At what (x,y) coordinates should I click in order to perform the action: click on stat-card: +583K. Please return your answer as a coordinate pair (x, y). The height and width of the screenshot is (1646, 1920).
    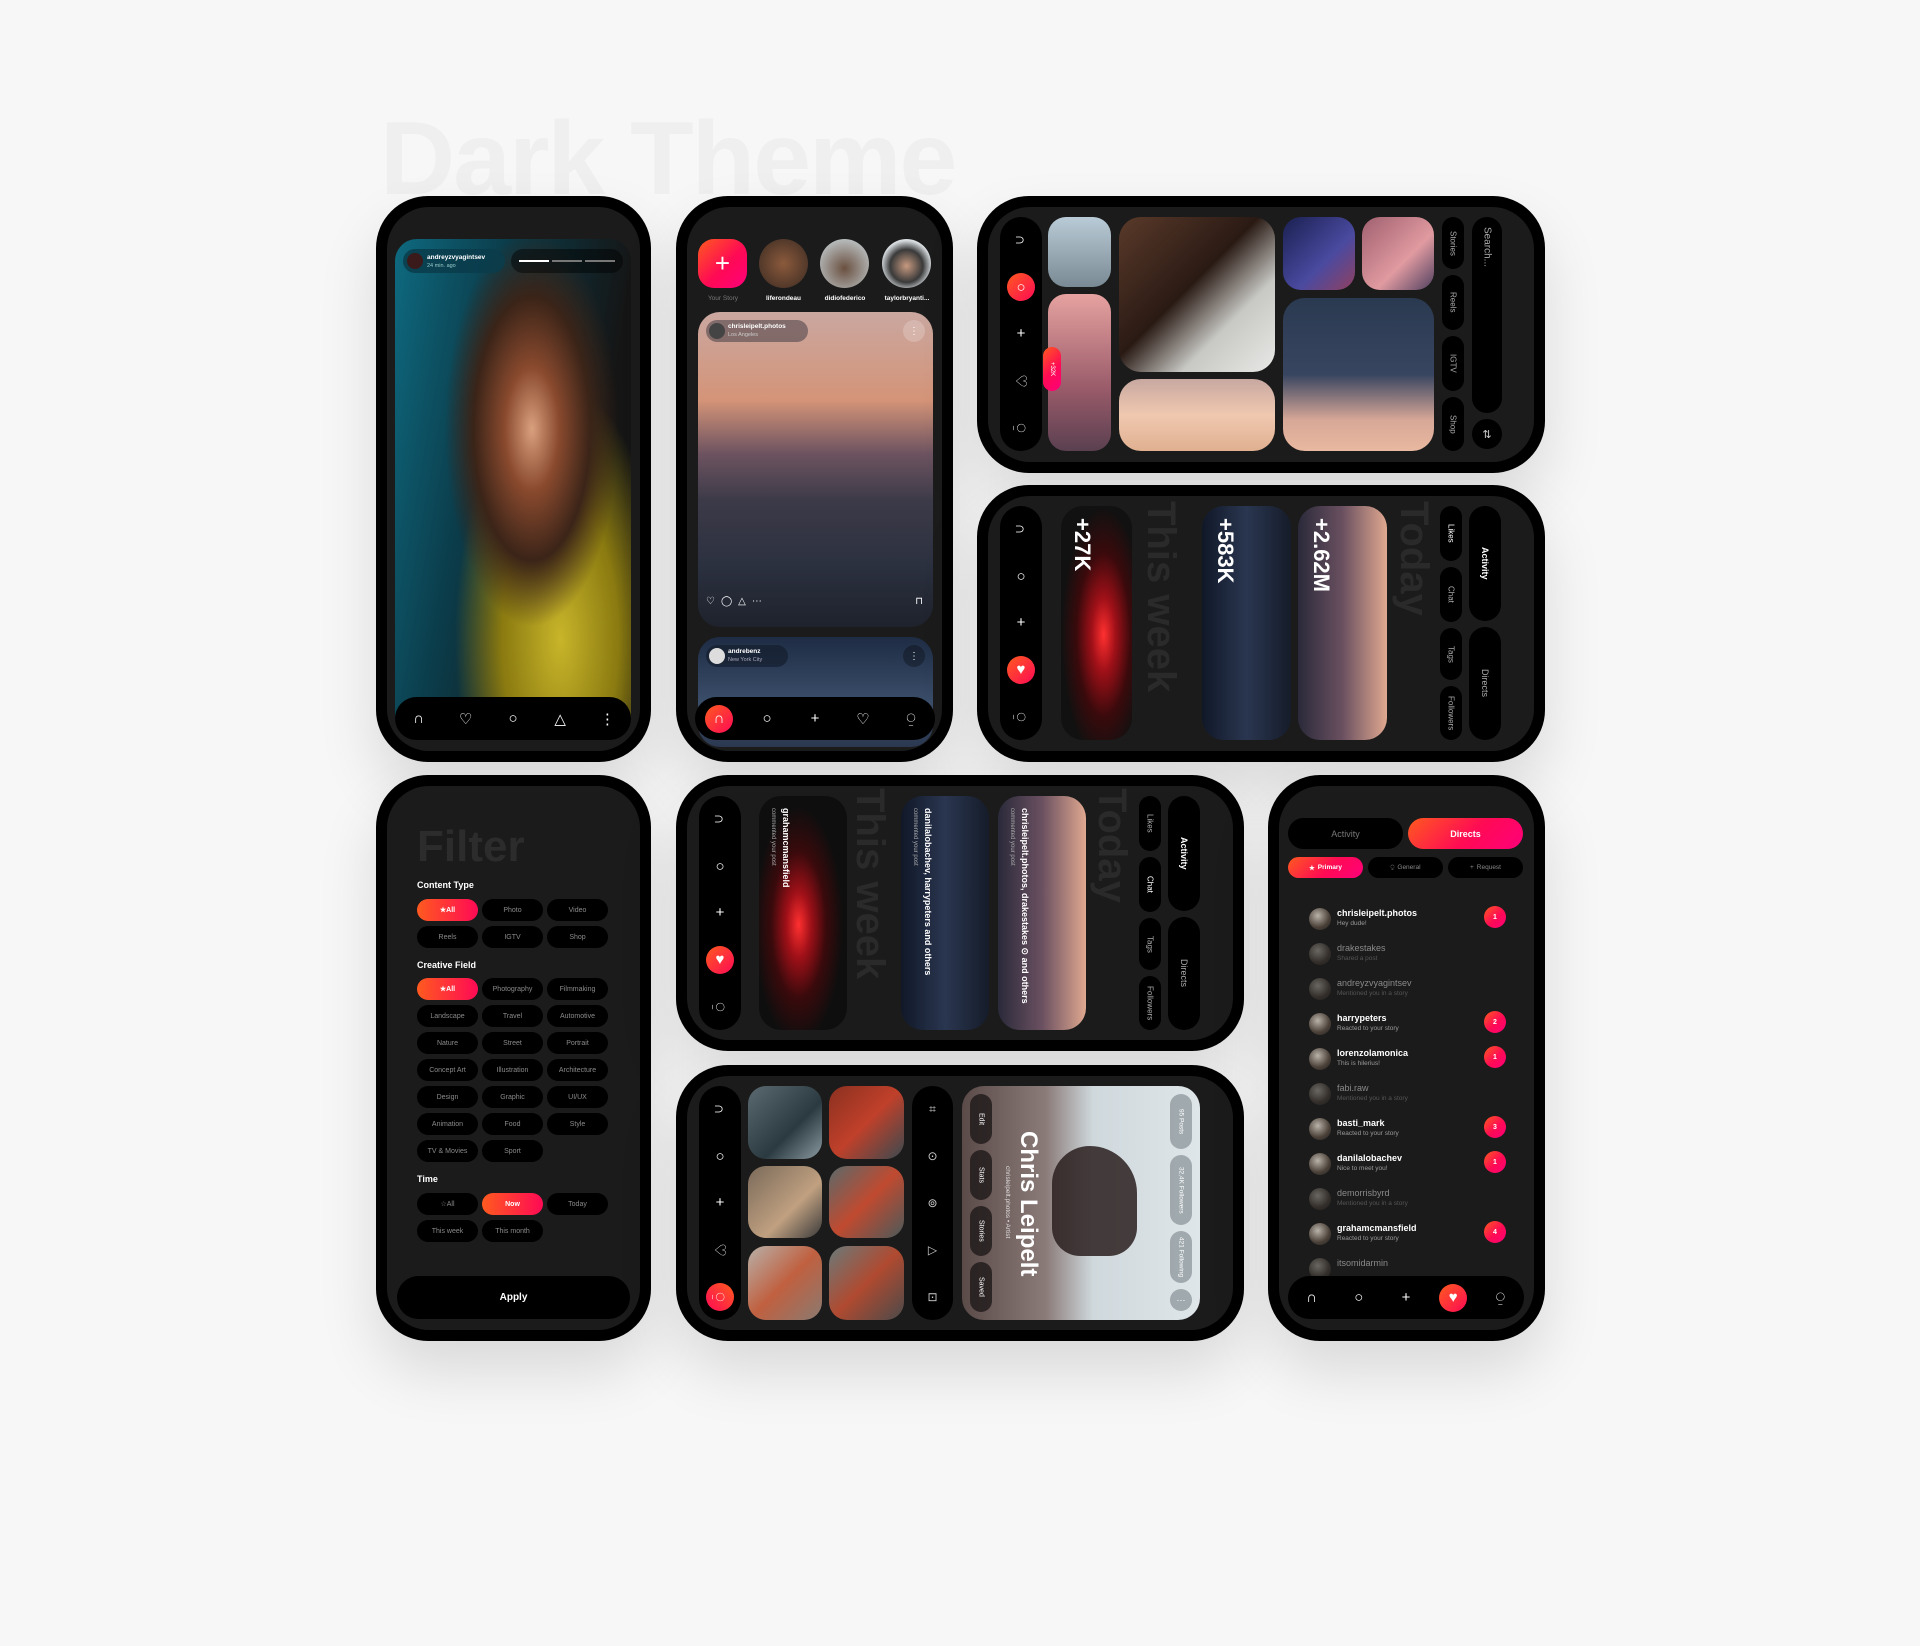
    Looking at the image, I should click on (1246, 623).